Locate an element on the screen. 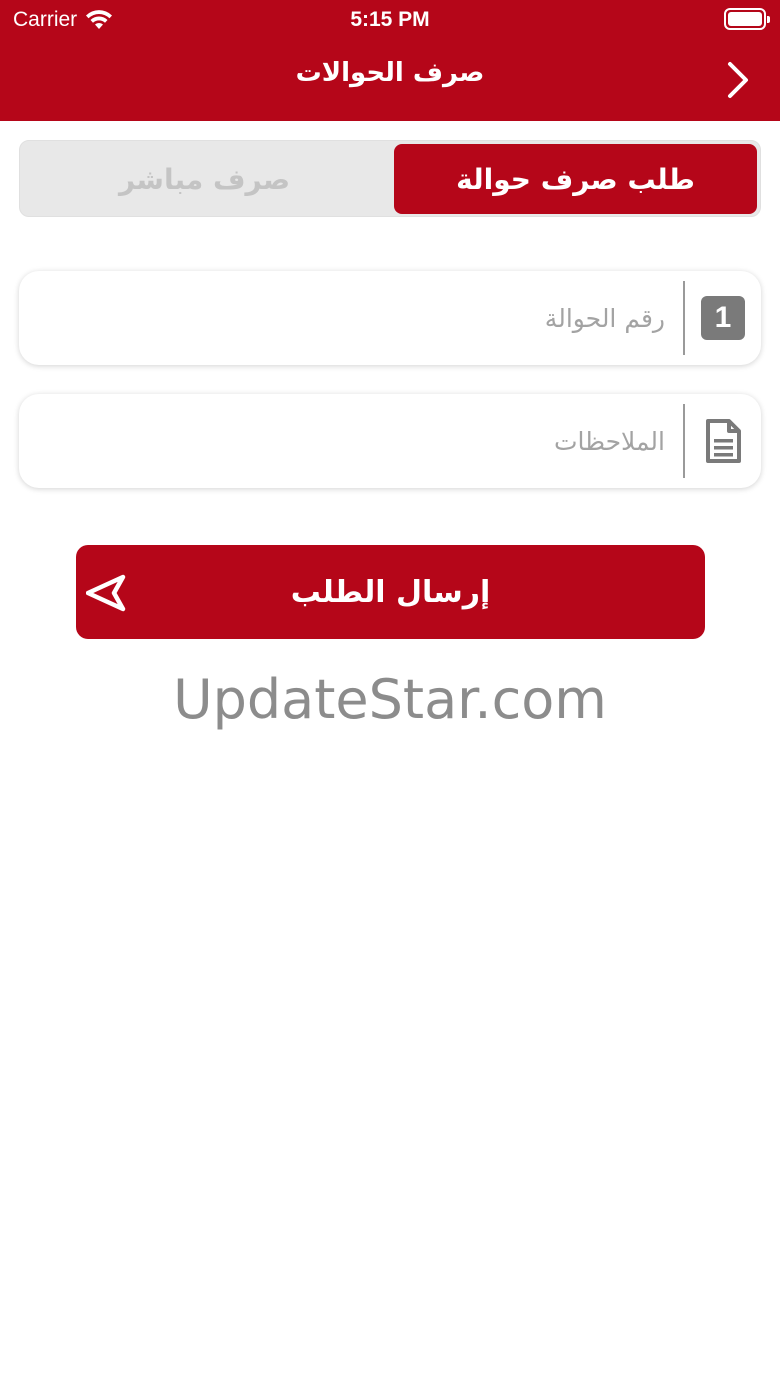 The width and height of the screenshot is (780, 1387). notes-field is located at coordinates (390, 441).